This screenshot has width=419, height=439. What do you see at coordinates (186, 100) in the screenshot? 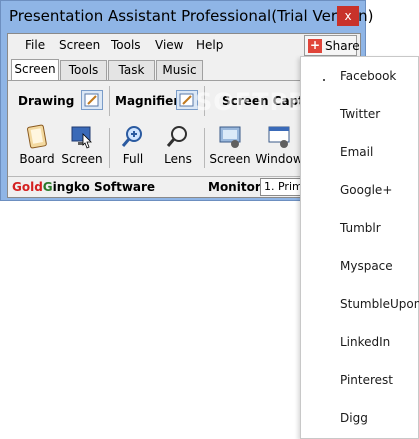
I see `magnifier-edit-icon` at bounding box center [186, 100].